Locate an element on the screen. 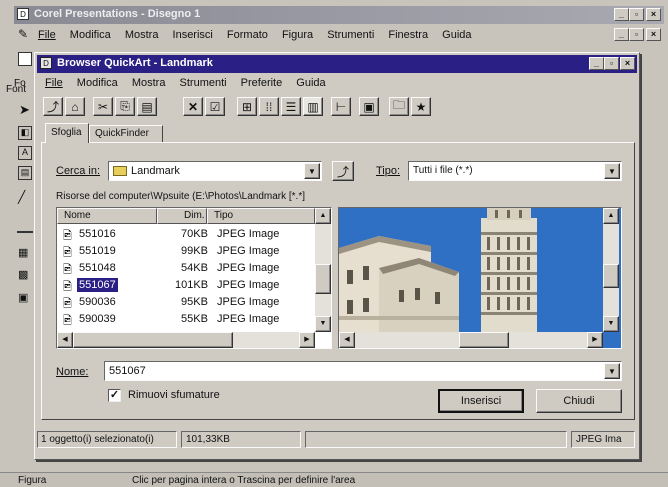 The image size is (668, 487). small-icons-view-icon: ⁞⁞ is located at coordinates (269, 106).